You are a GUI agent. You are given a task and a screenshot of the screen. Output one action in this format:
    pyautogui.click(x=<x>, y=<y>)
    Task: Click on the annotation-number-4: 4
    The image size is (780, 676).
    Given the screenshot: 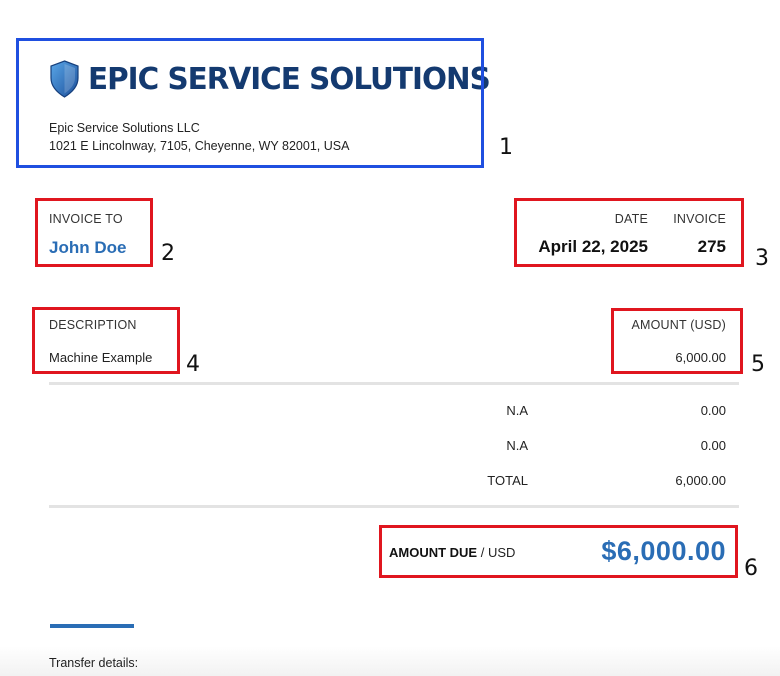 What is the action you would take?
    pyautogui.click(x=193, y=364)
    